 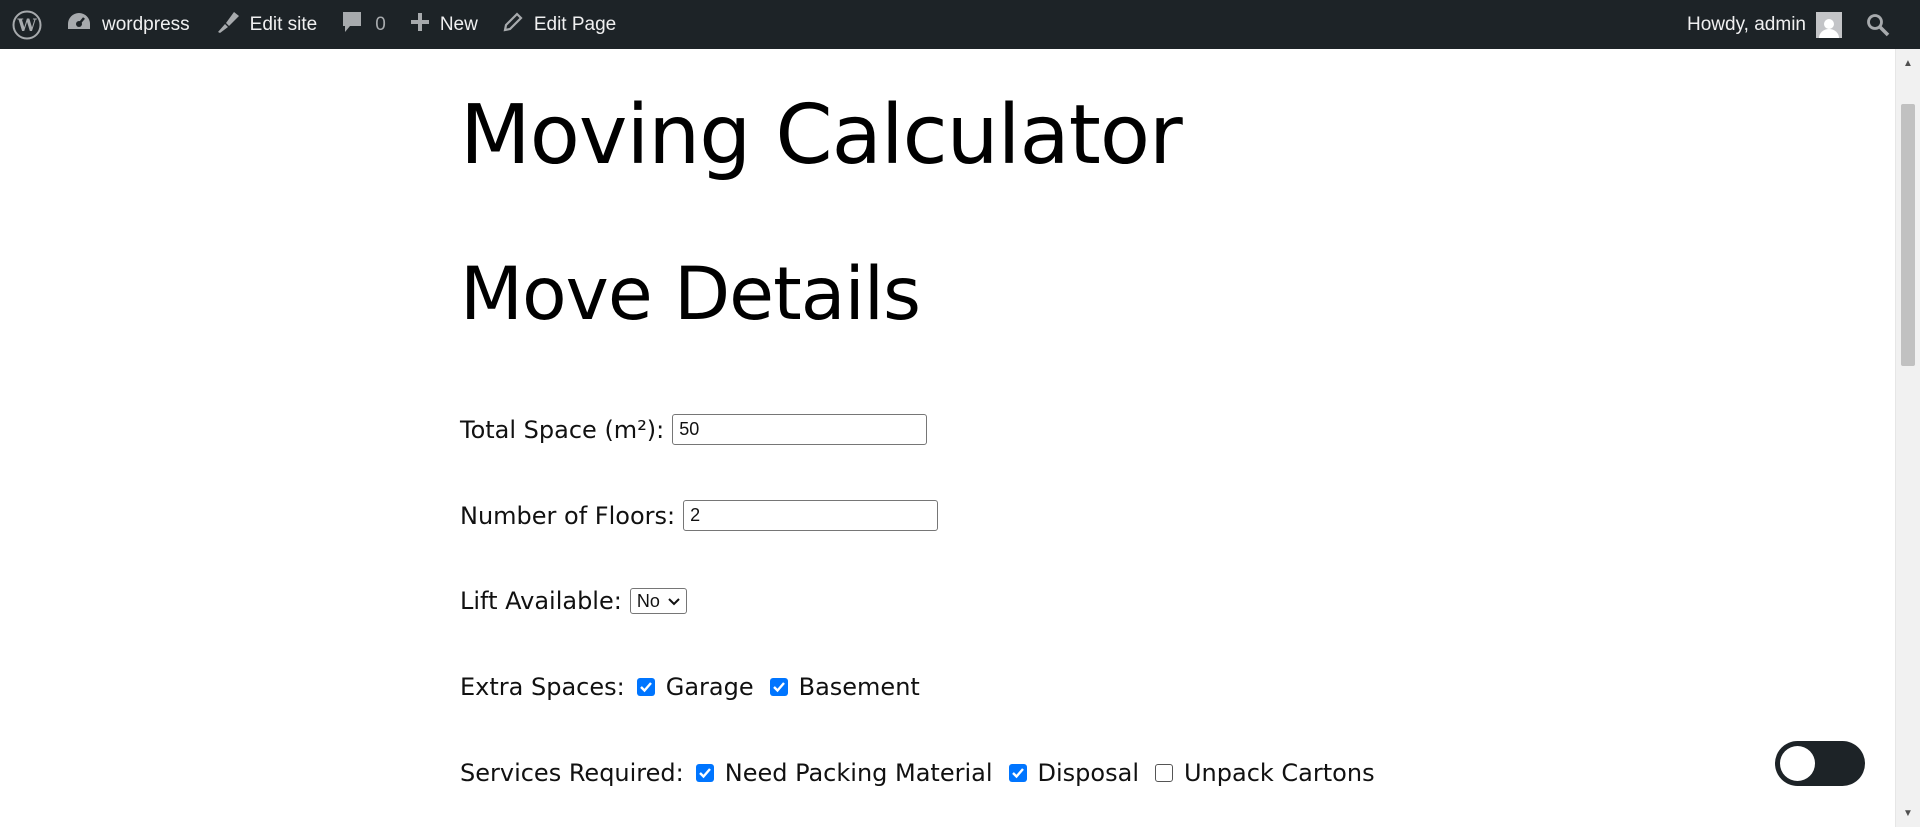 What do you see at coordinates (858, 773) in the screenshot?
I see `packing-material-label: Need Packing Material` at bounding box center [858, 773].